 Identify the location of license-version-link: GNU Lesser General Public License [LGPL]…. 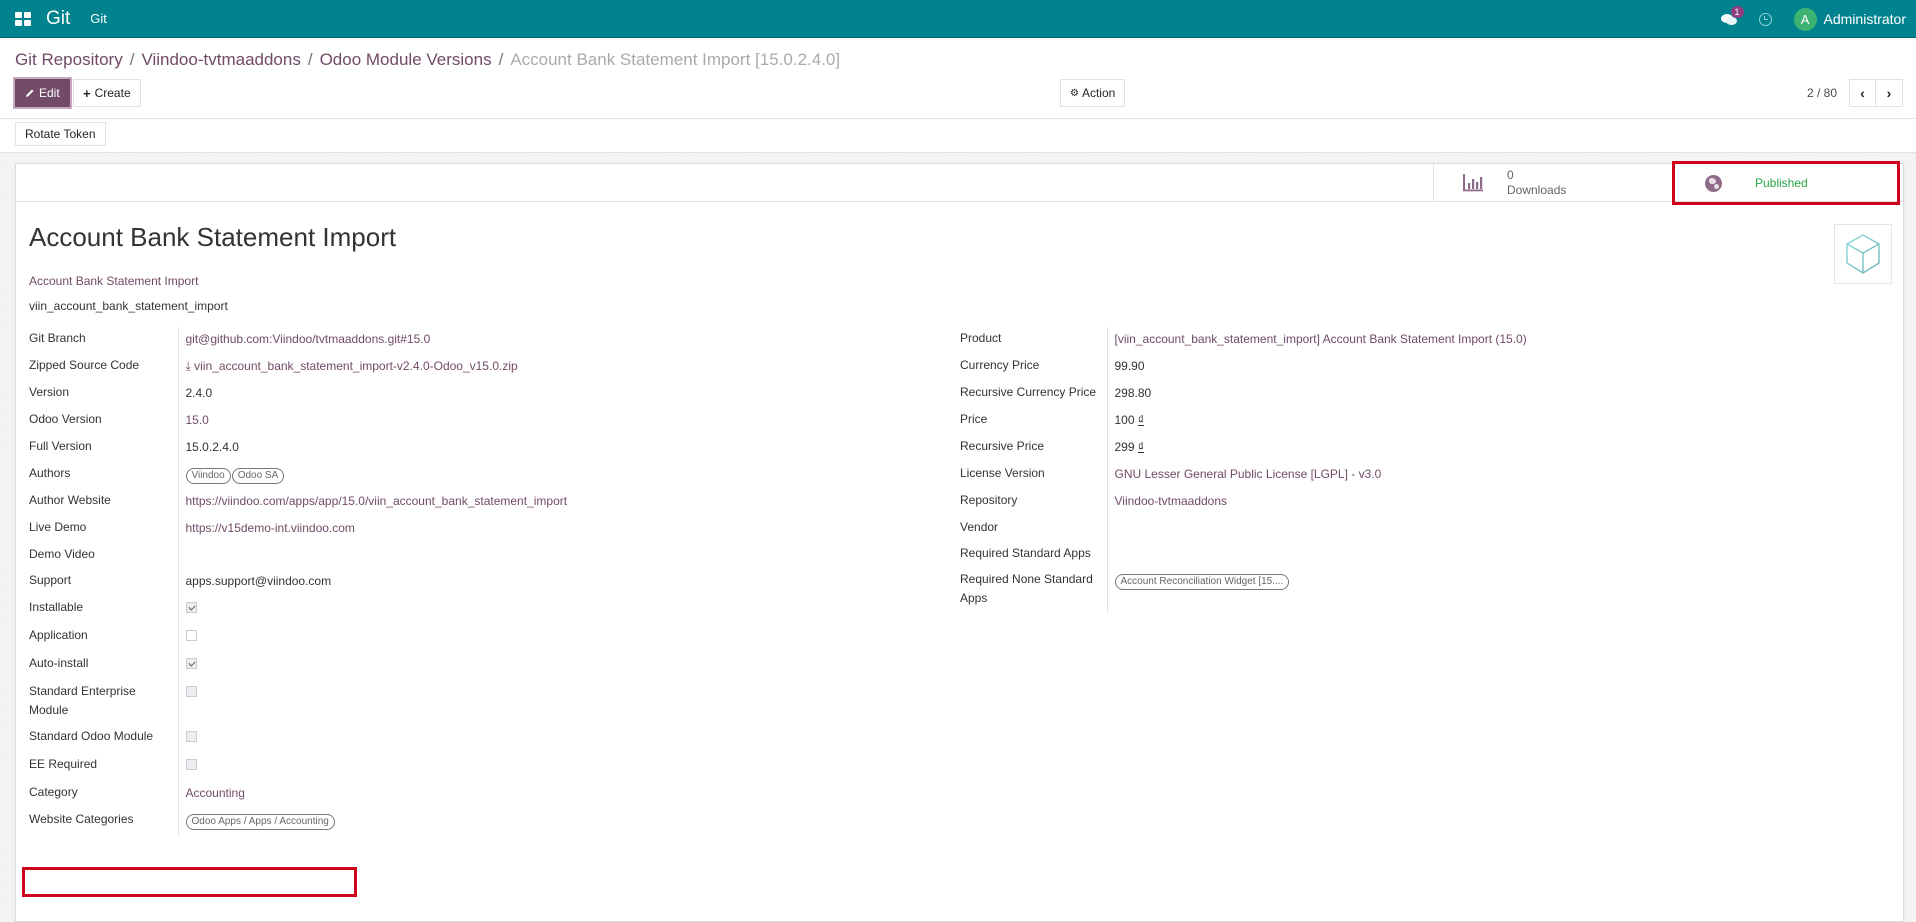
(1248, 474).